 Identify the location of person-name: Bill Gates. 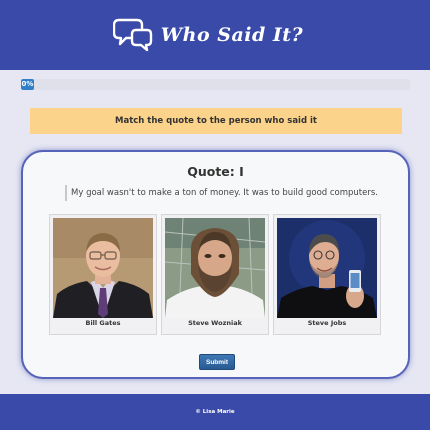
(103, 323).